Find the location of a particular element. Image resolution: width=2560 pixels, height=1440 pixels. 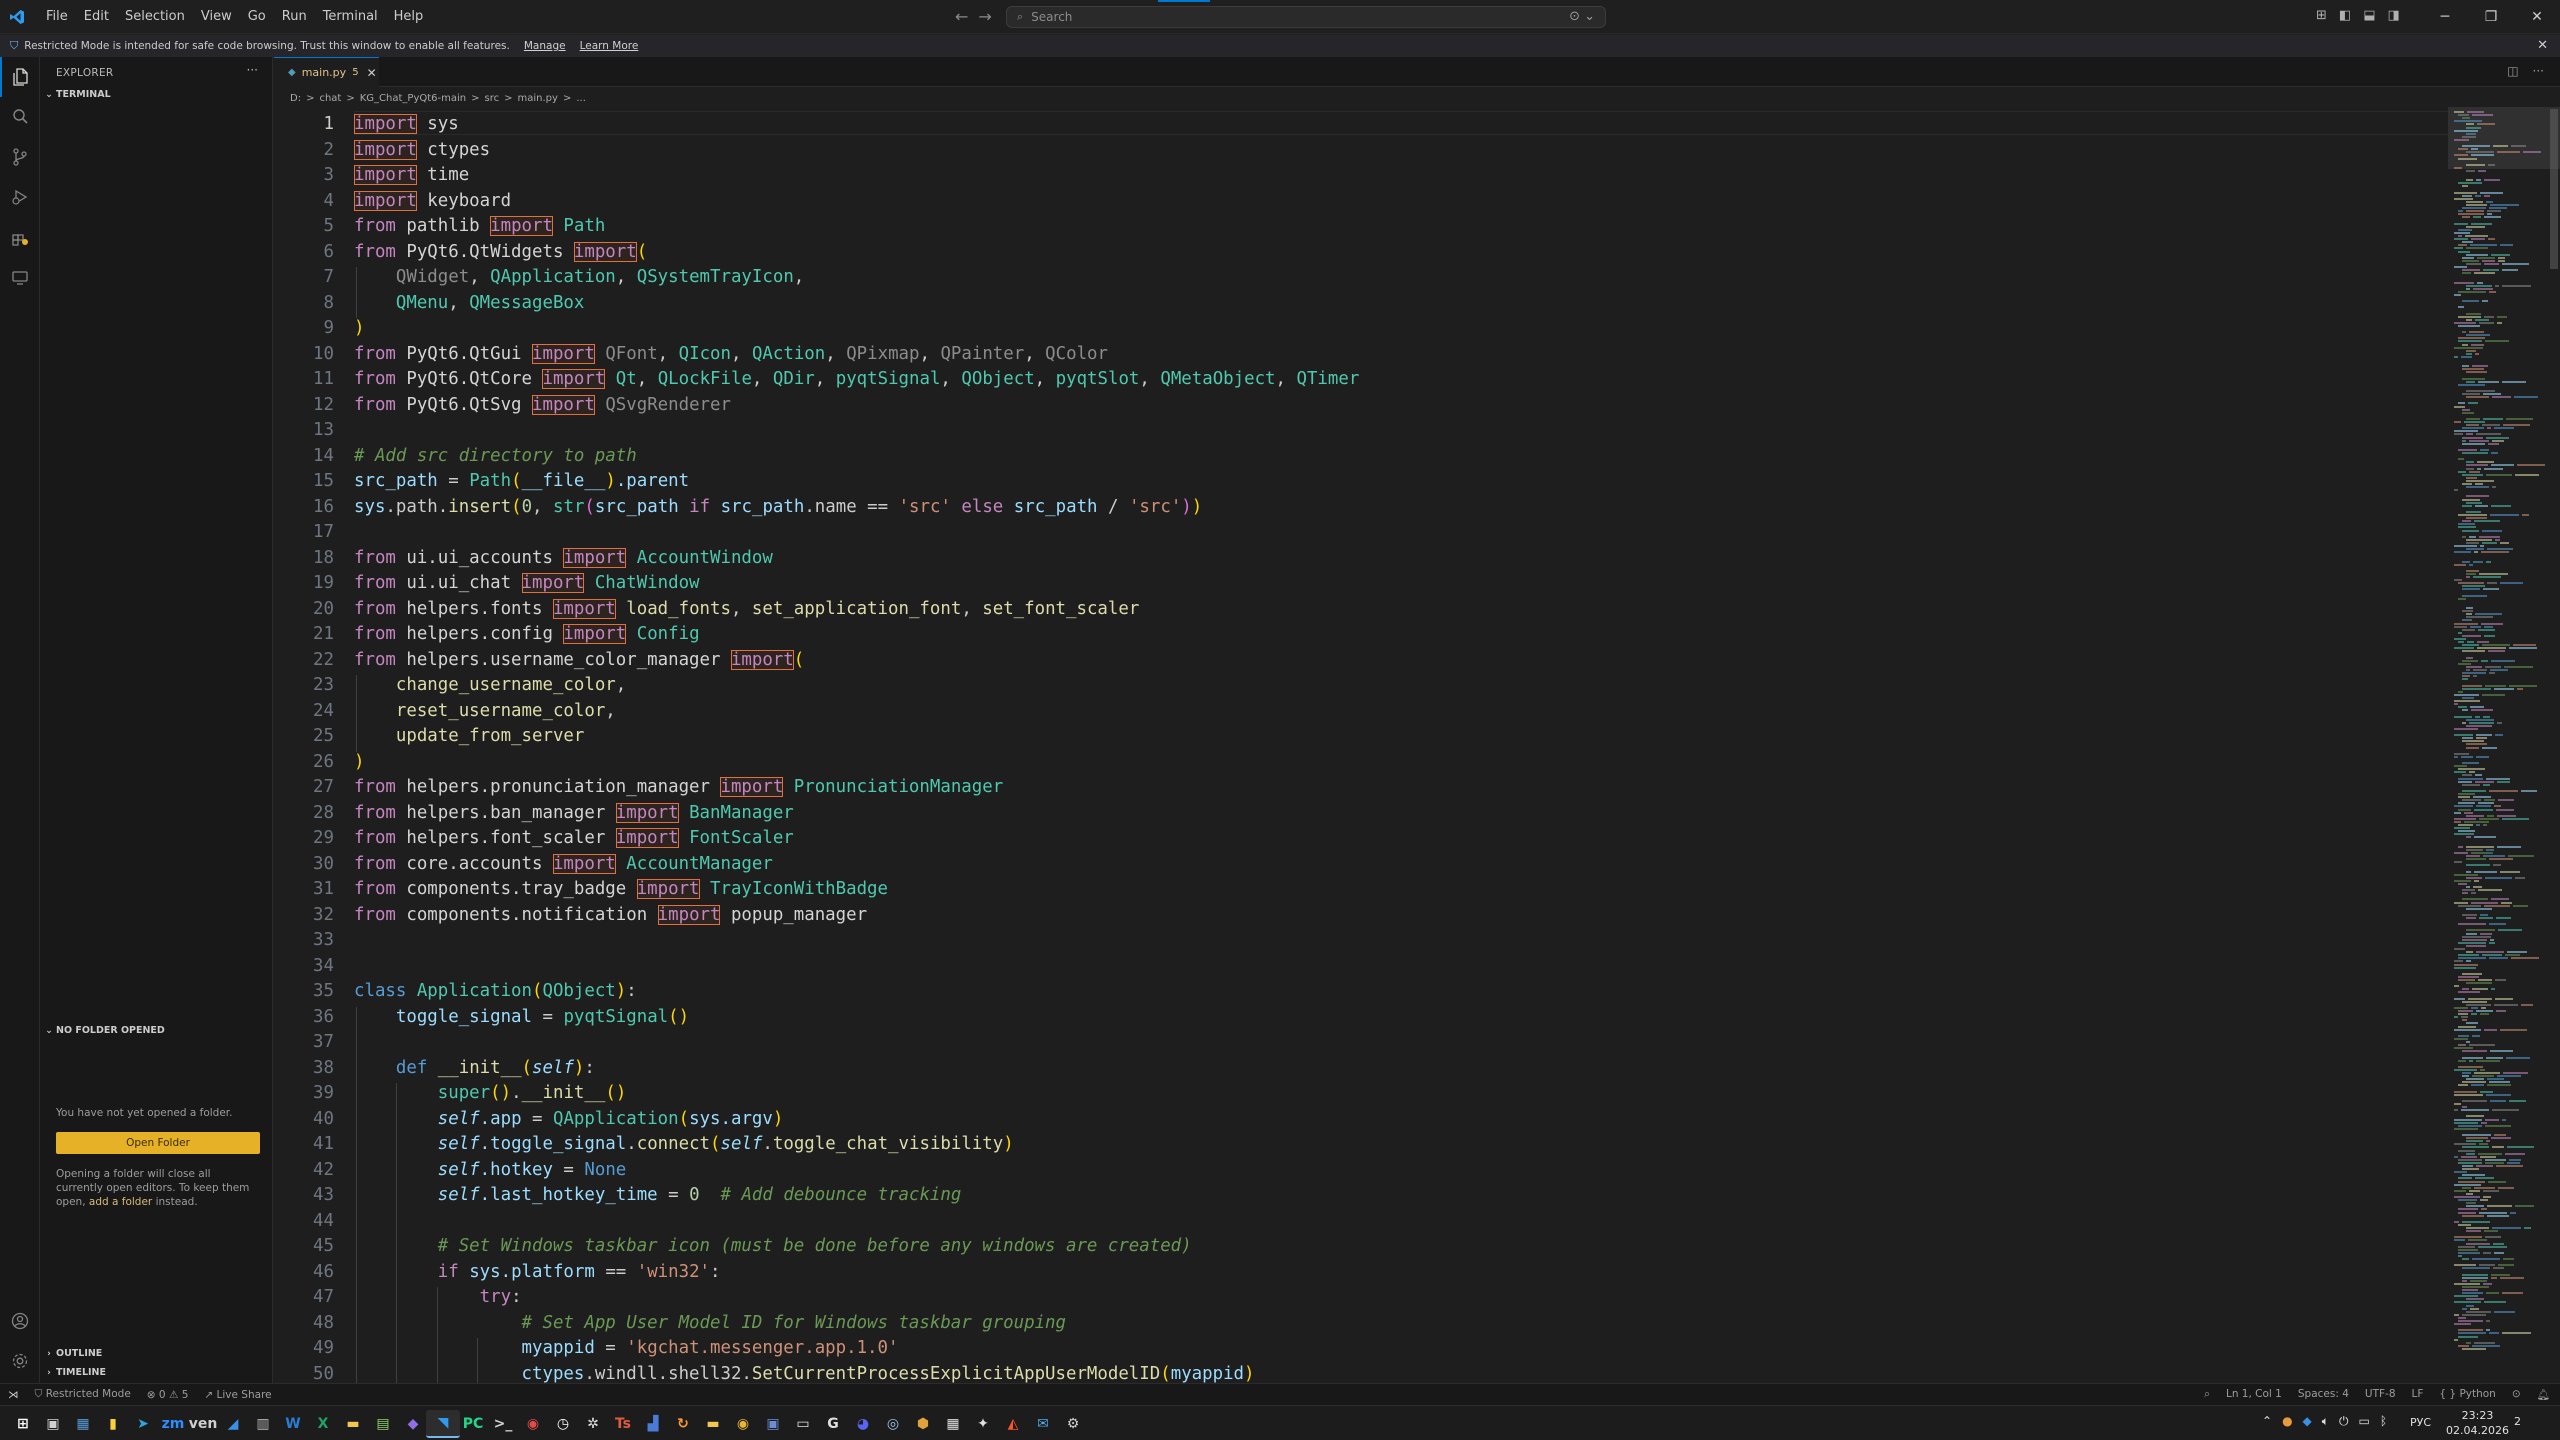

code-line: update_from_server is located at coordinates (469, 736).